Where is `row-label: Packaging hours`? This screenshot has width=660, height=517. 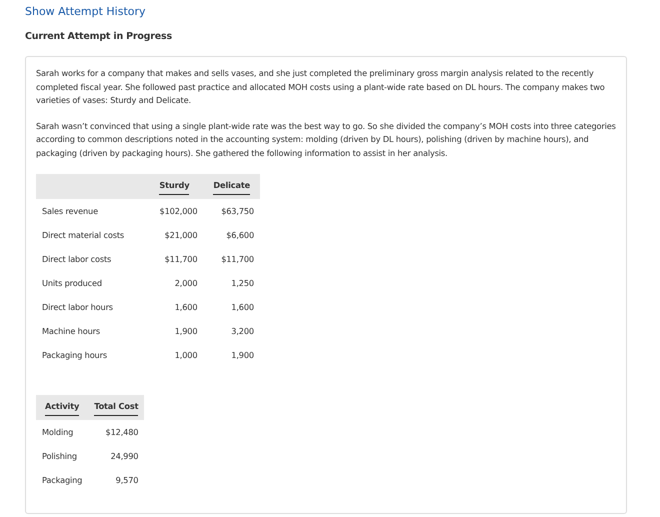 row-label: Packaging hours is located at coordinates (74, 355).